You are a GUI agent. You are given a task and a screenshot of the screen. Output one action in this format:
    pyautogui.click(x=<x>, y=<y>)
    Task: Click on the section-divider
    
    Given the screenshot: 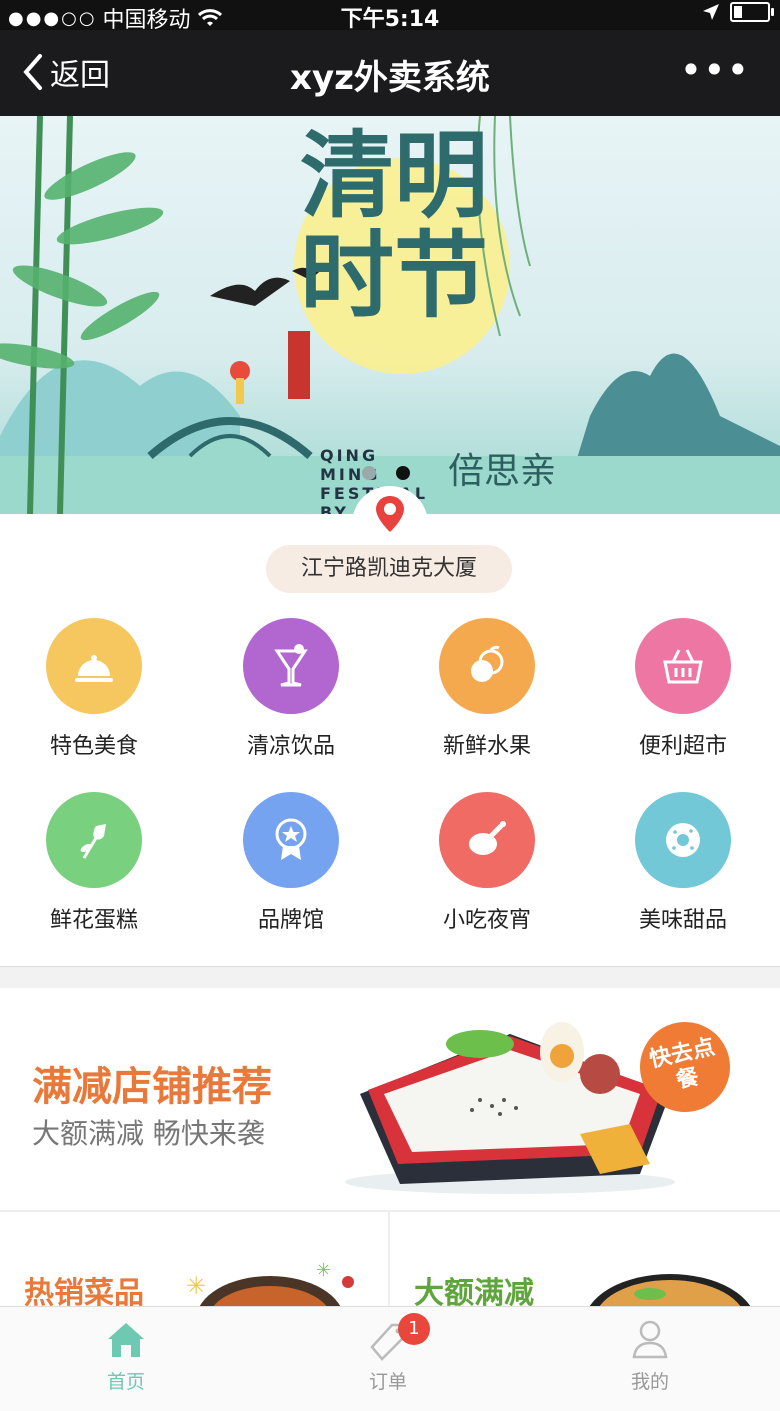 What is the action you would take?
    pyautogui.click(x=390, y=977)
    